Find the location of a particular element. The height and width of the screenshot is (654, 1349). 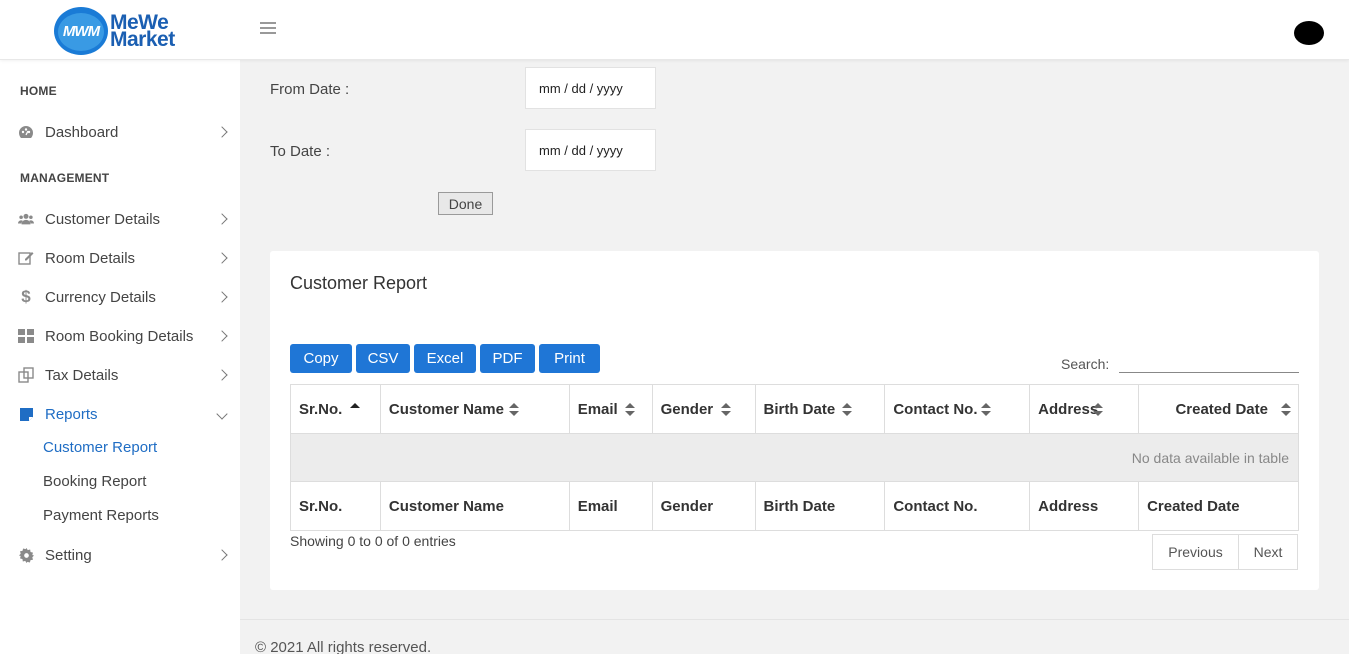

done-button: Done is located at coordinates (465, 203).